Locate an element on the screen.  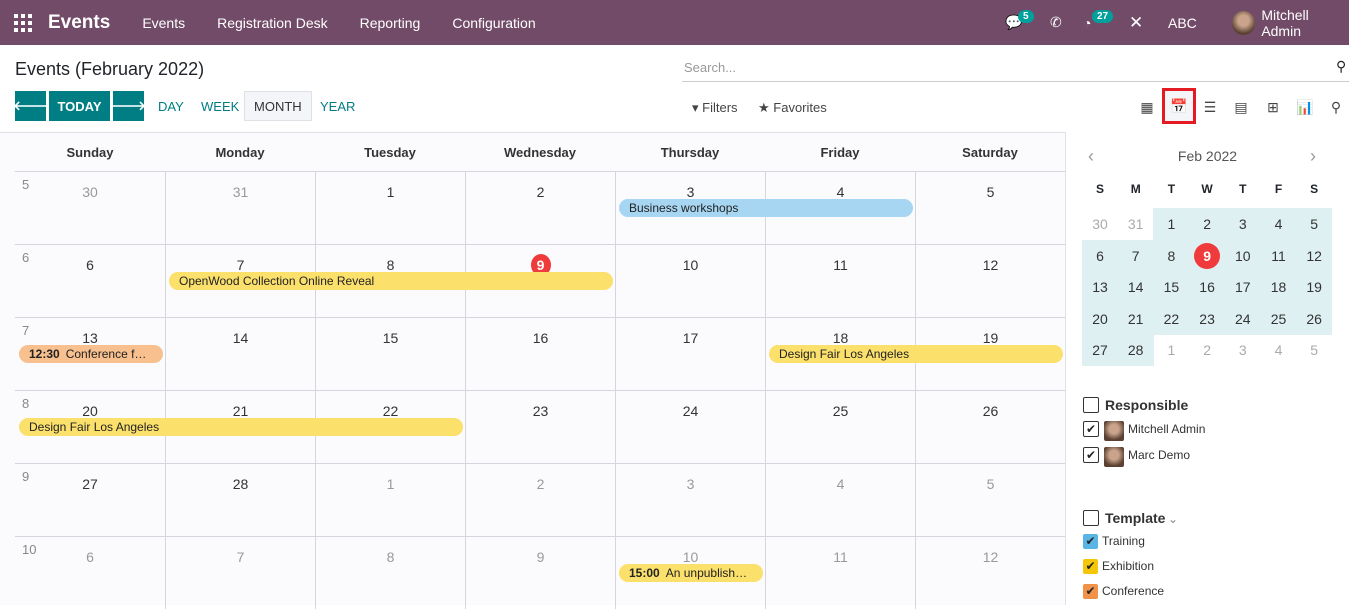
mini-calendar-day: 21 is located at coordinates (1135, 318).